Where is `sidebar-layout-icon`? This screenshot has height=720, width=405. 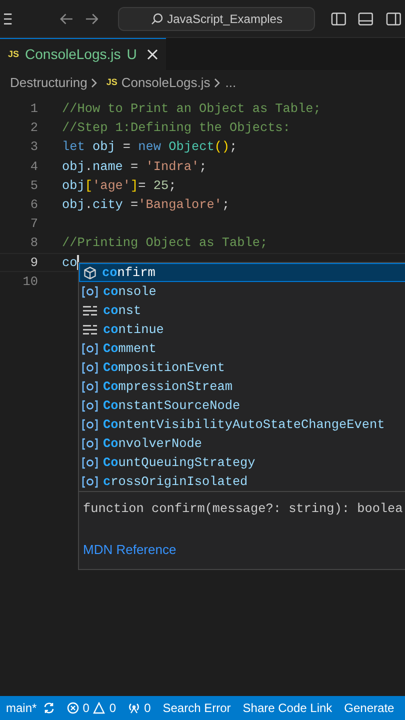
sidebar-layout-icon is located at coordinates (338, 19).